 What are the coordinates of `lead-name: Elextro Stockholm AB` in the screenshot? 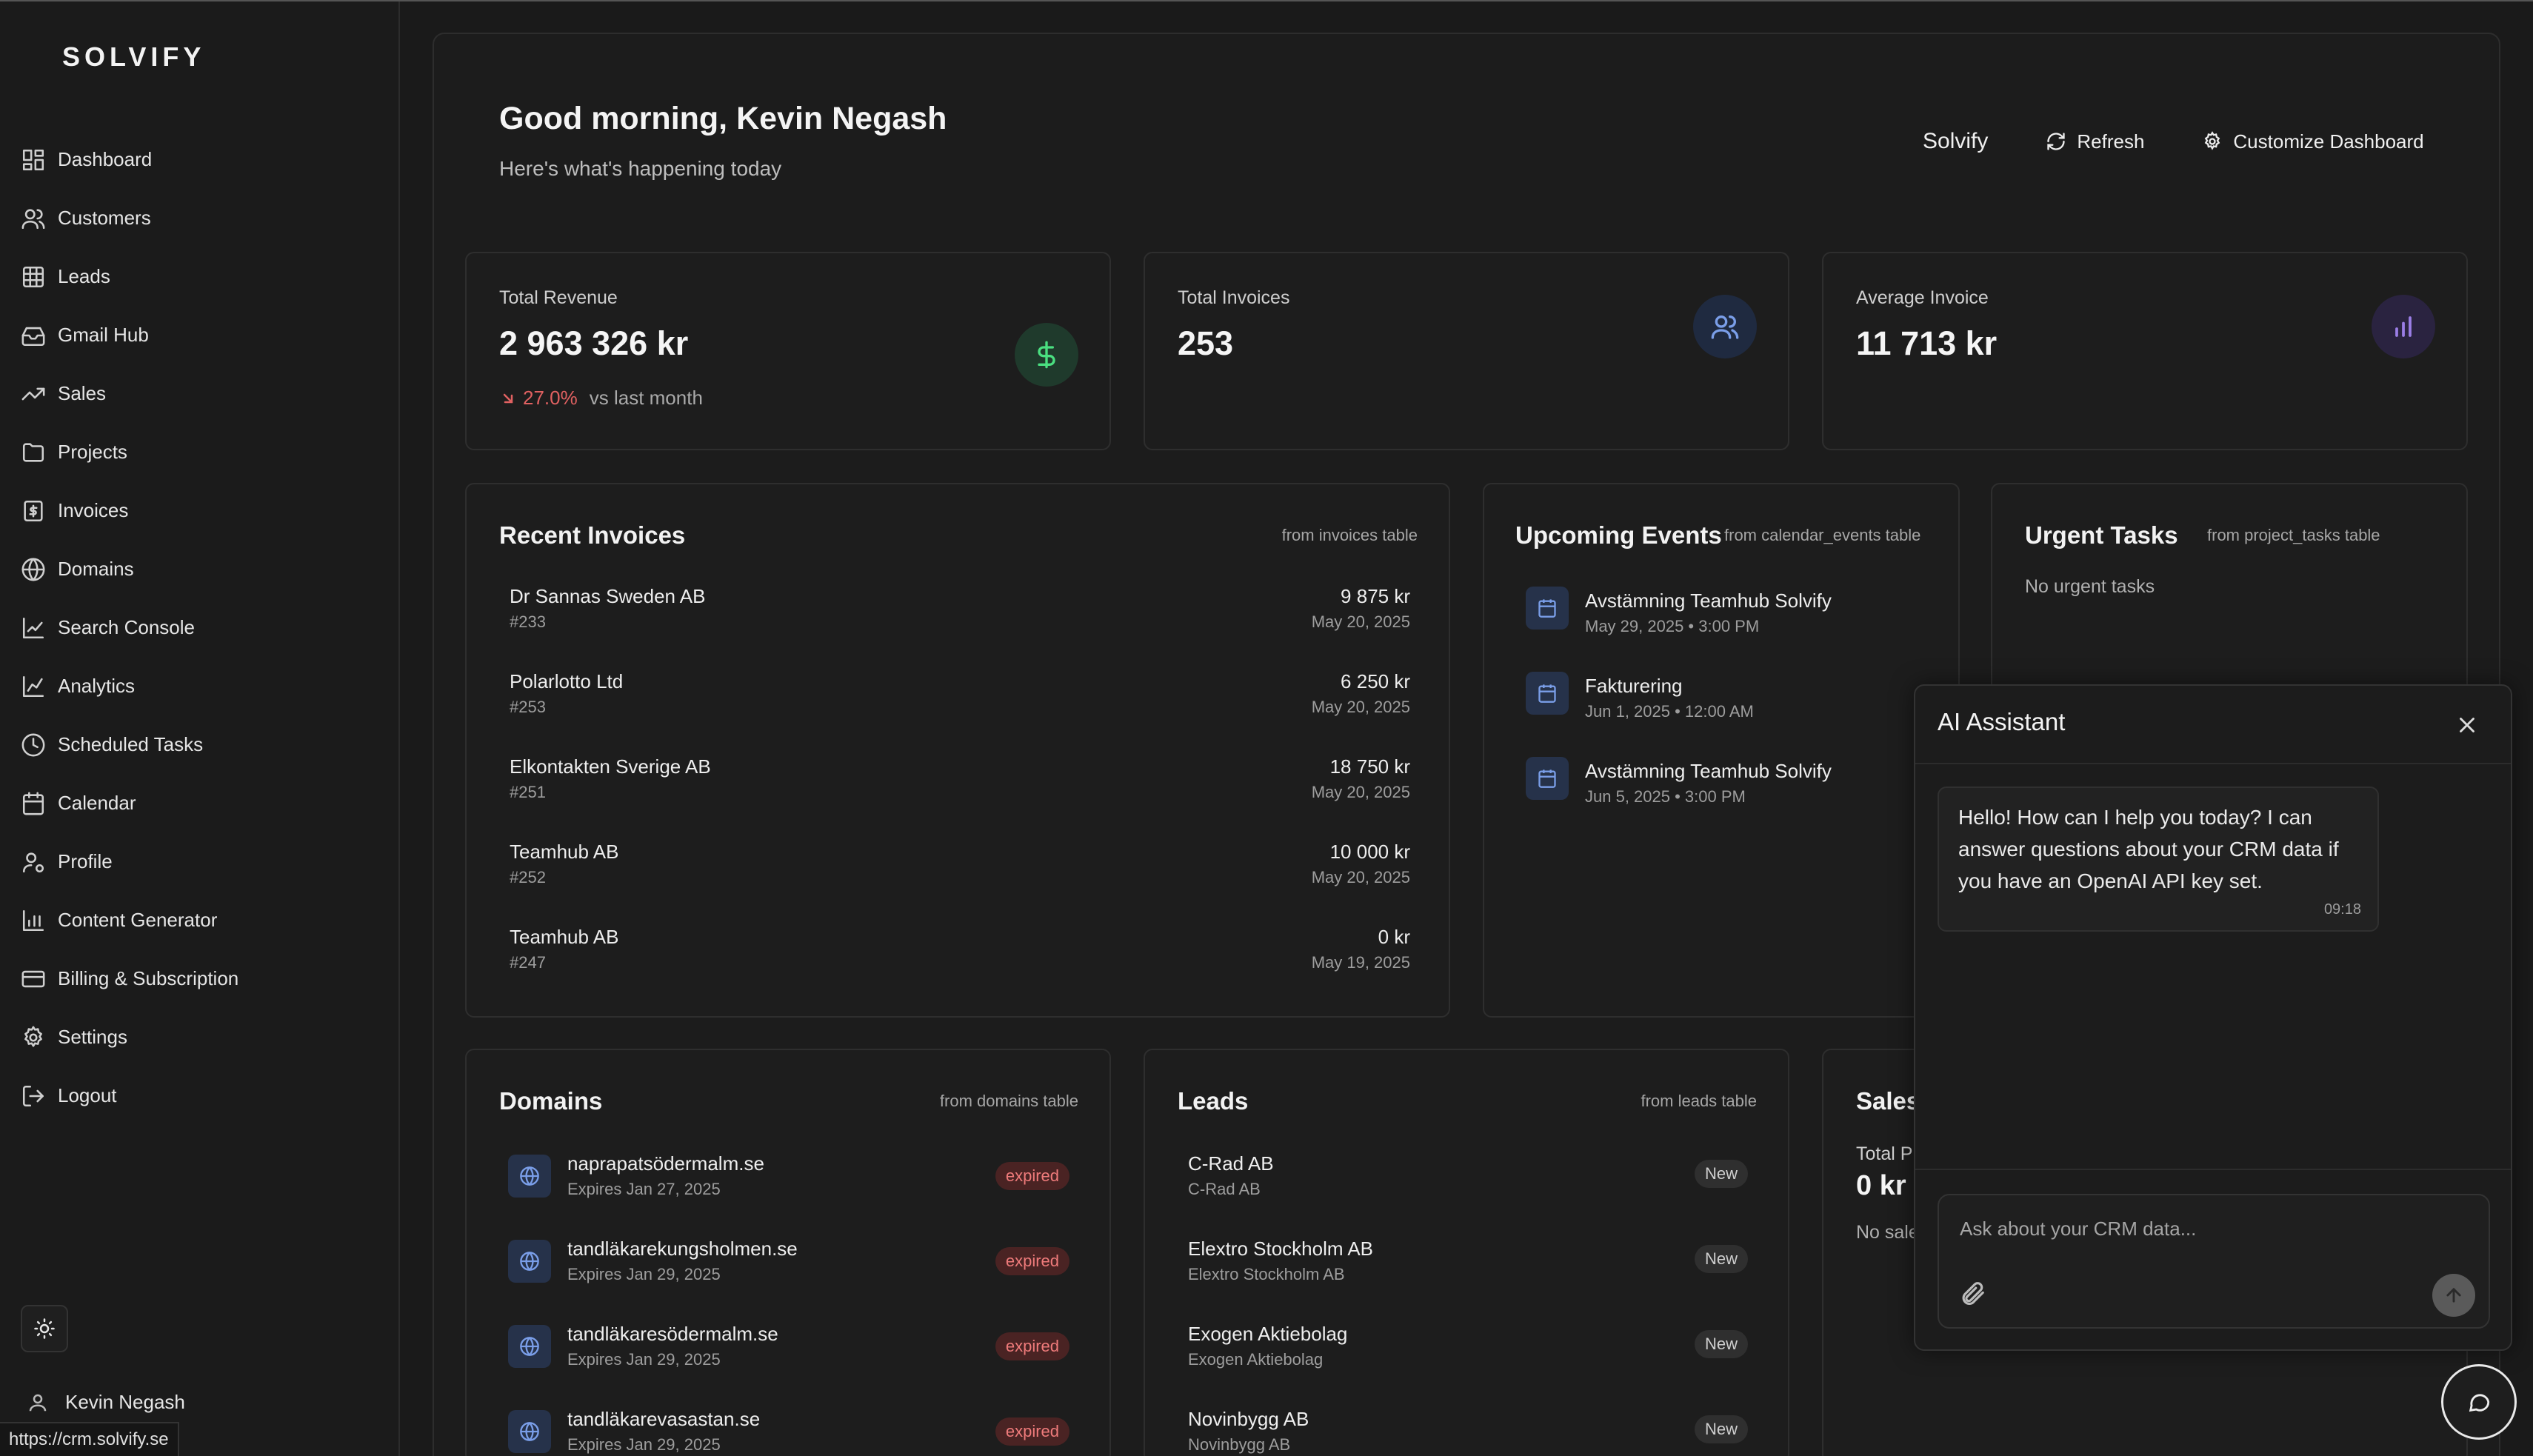 It's located at (1280, 1249).